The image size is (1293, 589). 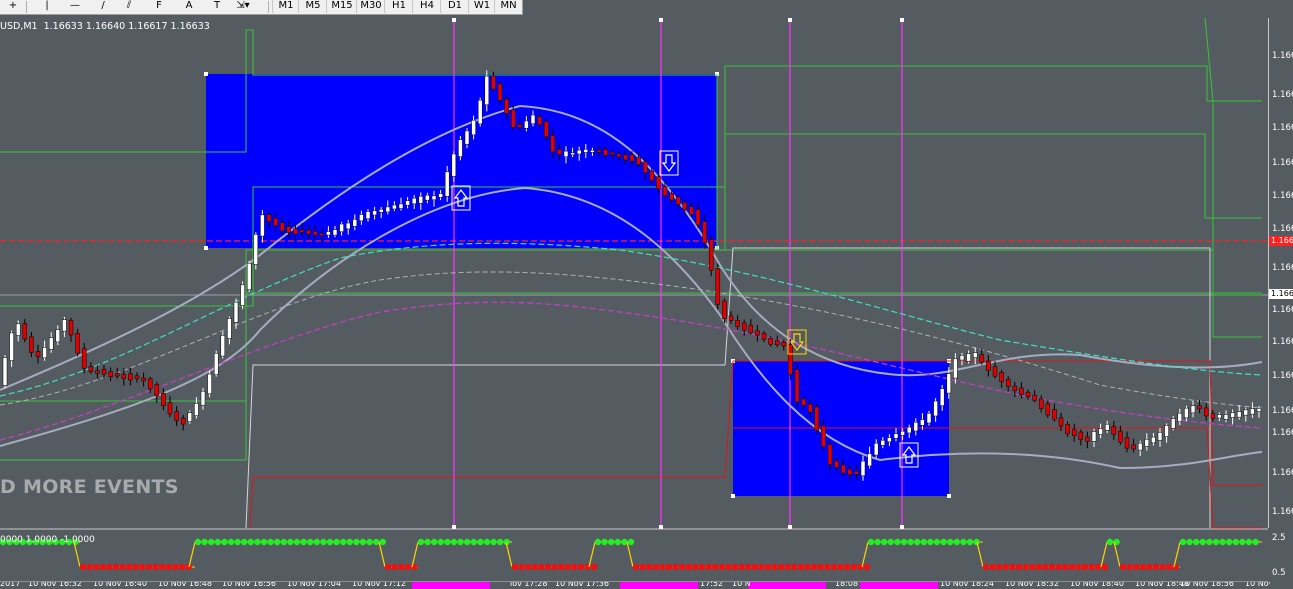 What do you see at coordinates (1281, 241) in the screenshot?
I see `price-tag-level: 1.166` at bounding box center [1281, 241].